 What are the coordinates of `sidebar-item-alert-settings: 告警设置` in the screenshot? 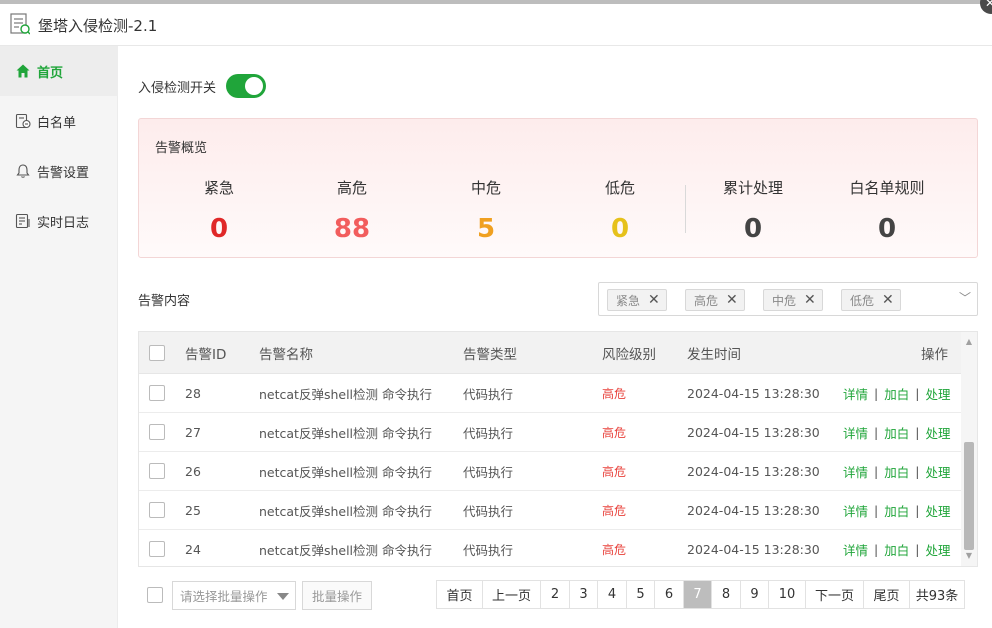 It's located at (59, 171).